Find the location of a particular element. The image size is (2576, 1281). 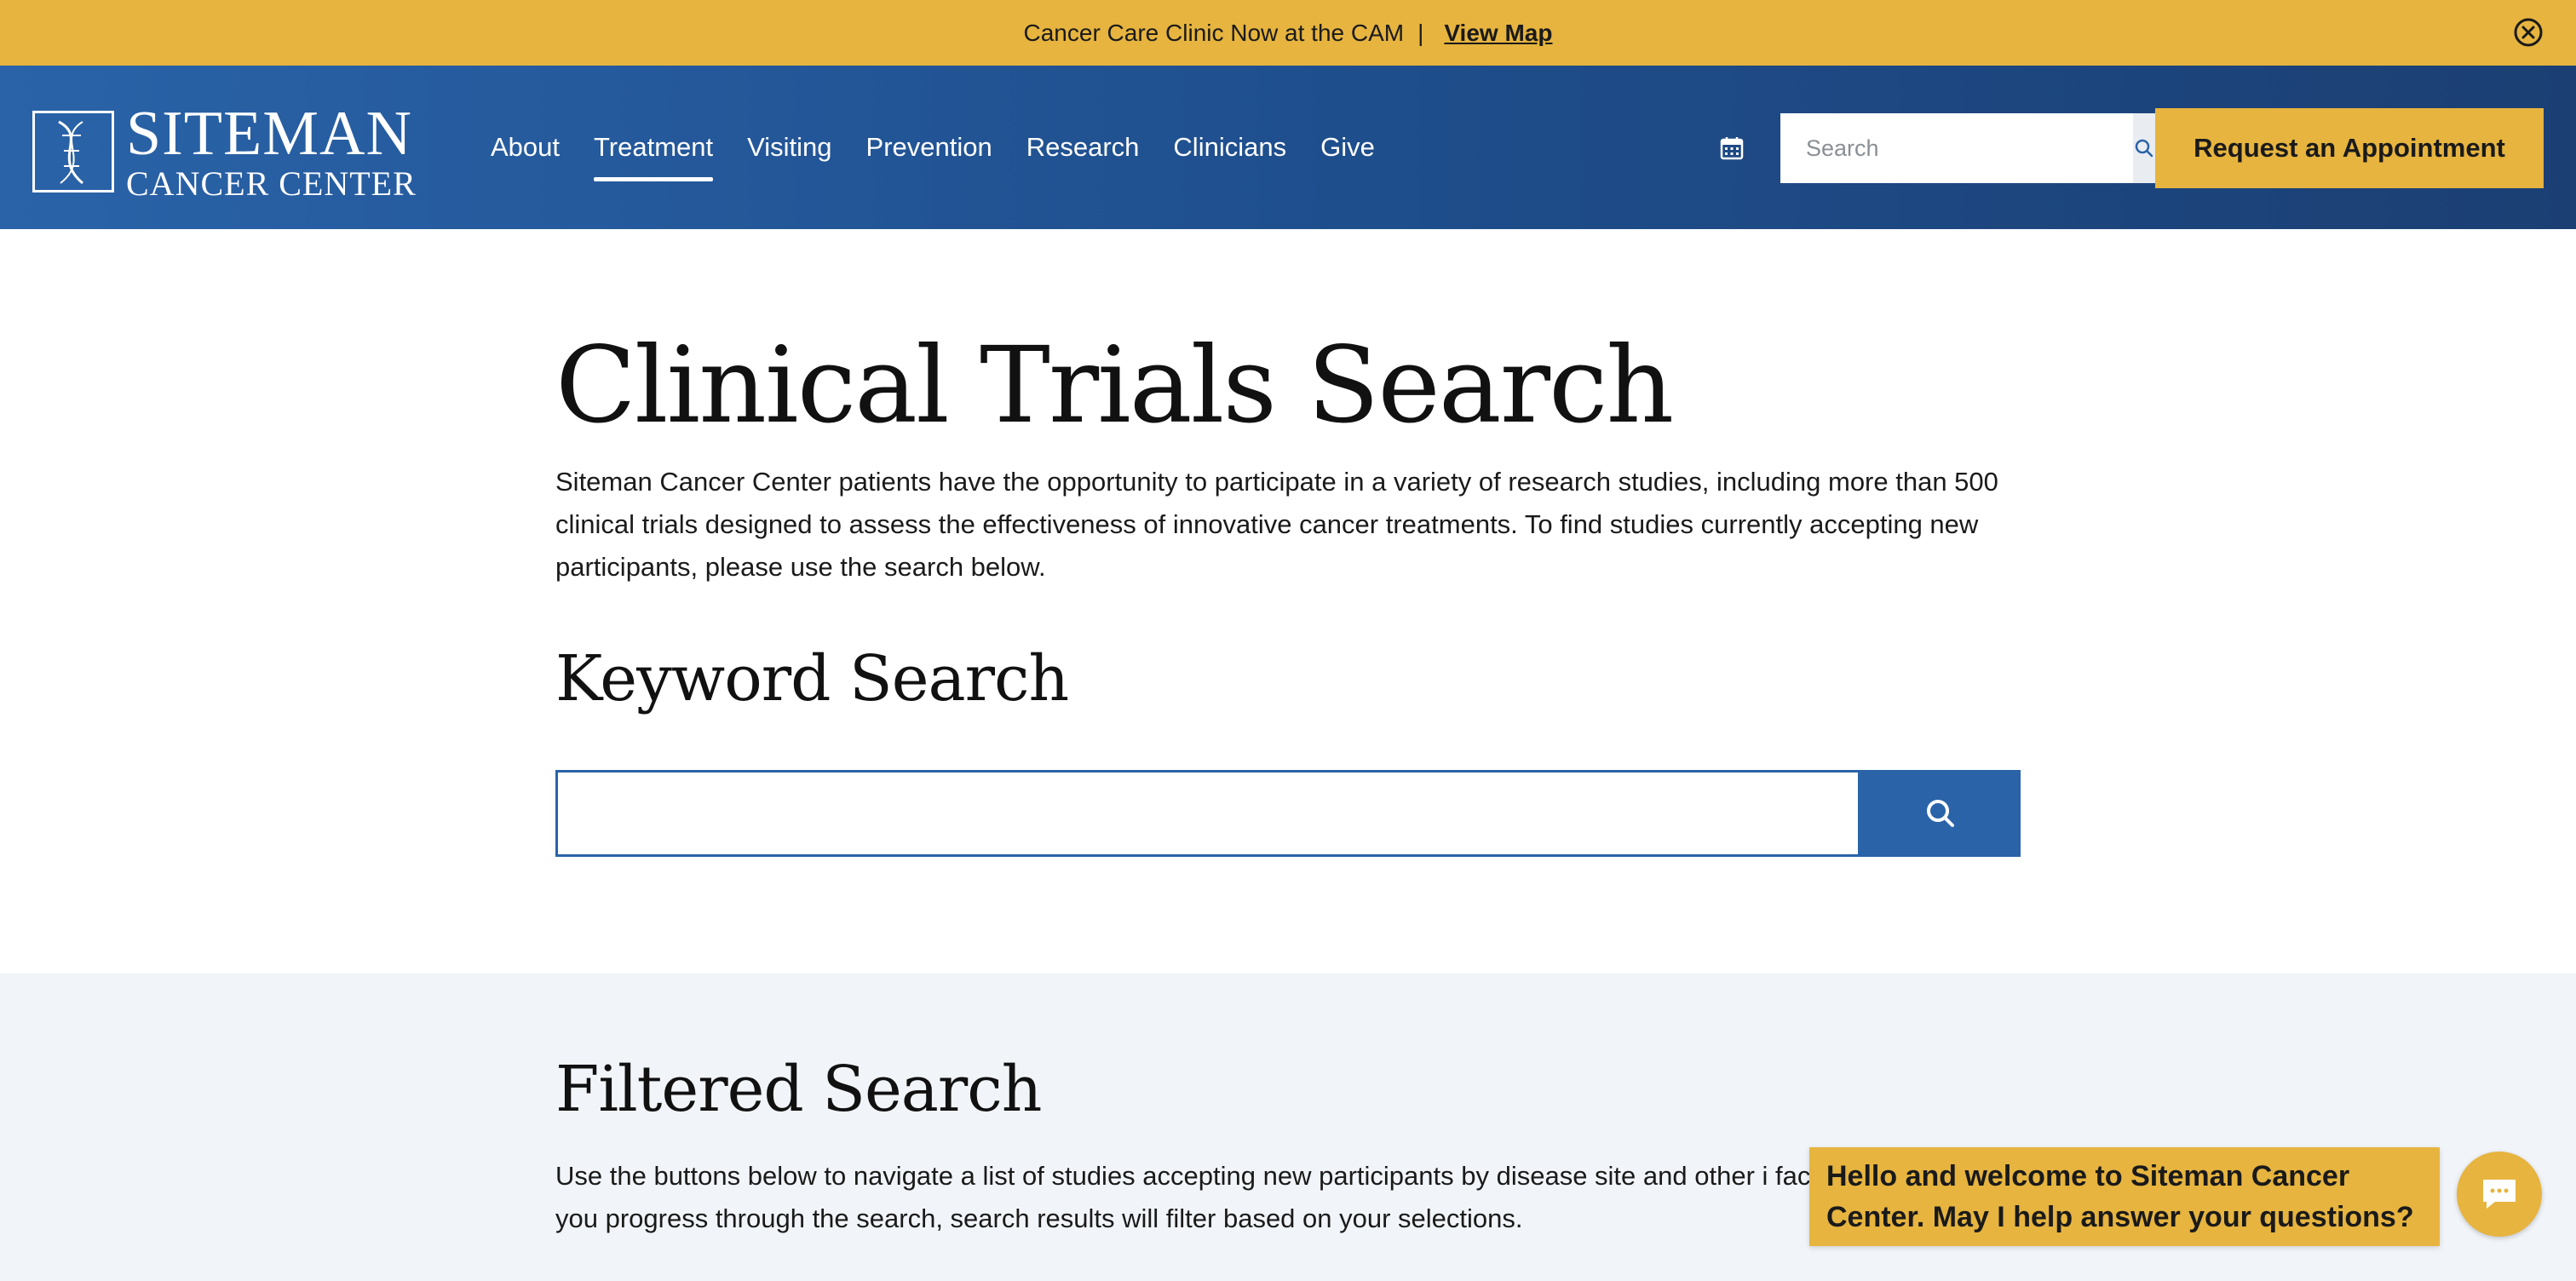

nav-research: Research is located at coordinates (1083, 147).